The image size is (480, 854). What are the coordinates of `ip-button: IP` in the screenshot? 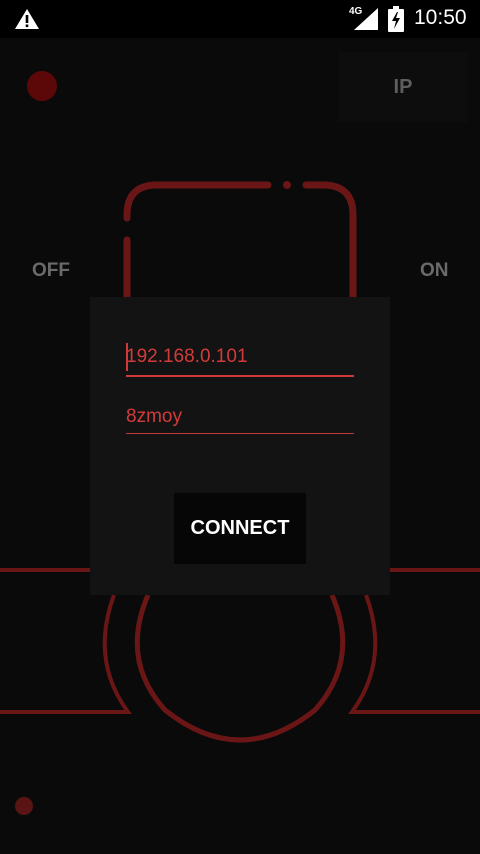 It's located at (403, 87).